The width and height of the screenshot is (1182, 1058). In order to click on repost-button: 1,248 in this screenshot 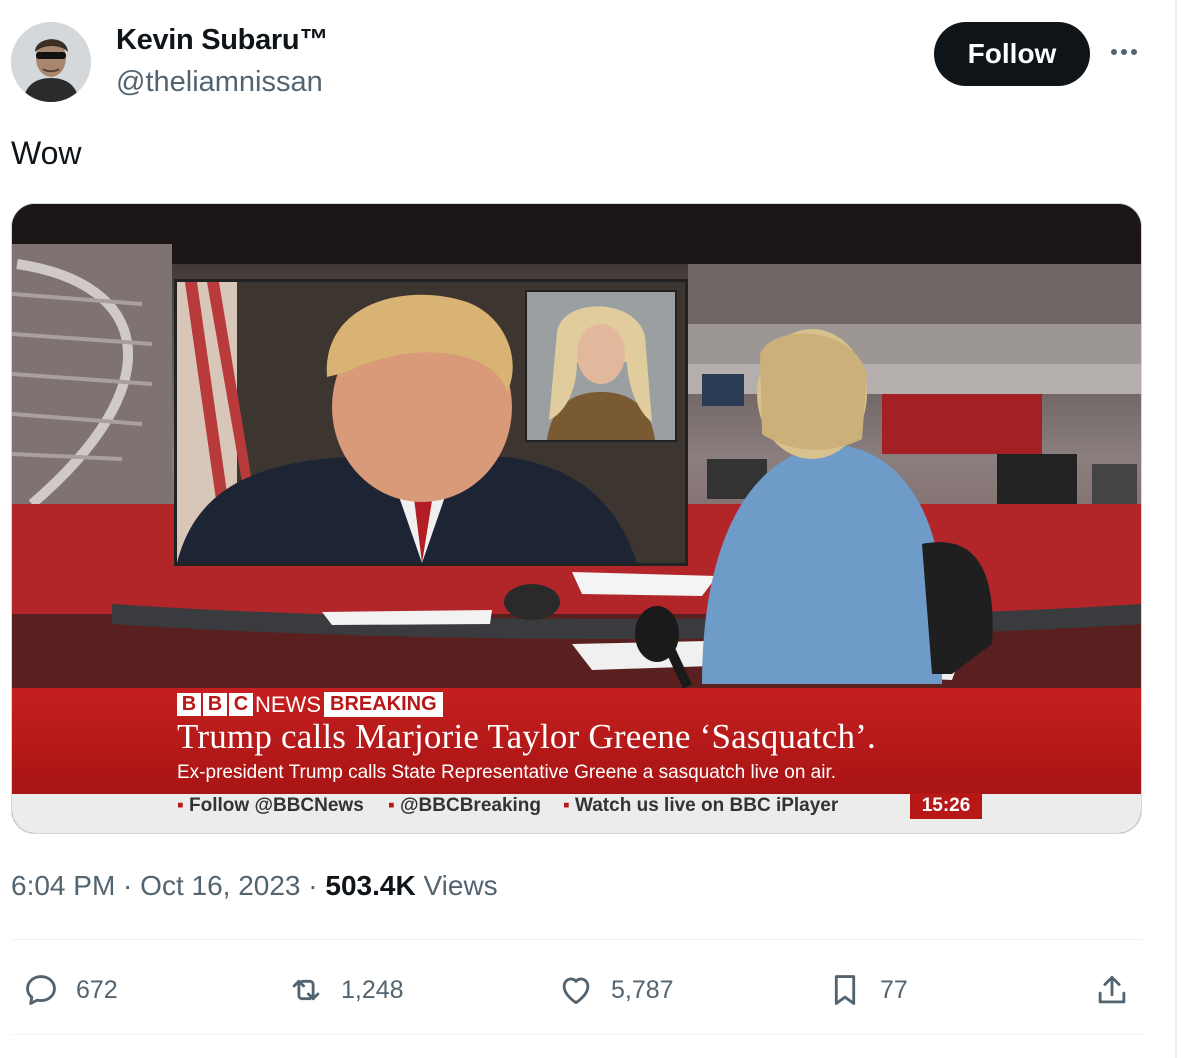, I will do `click(345, 990)`.